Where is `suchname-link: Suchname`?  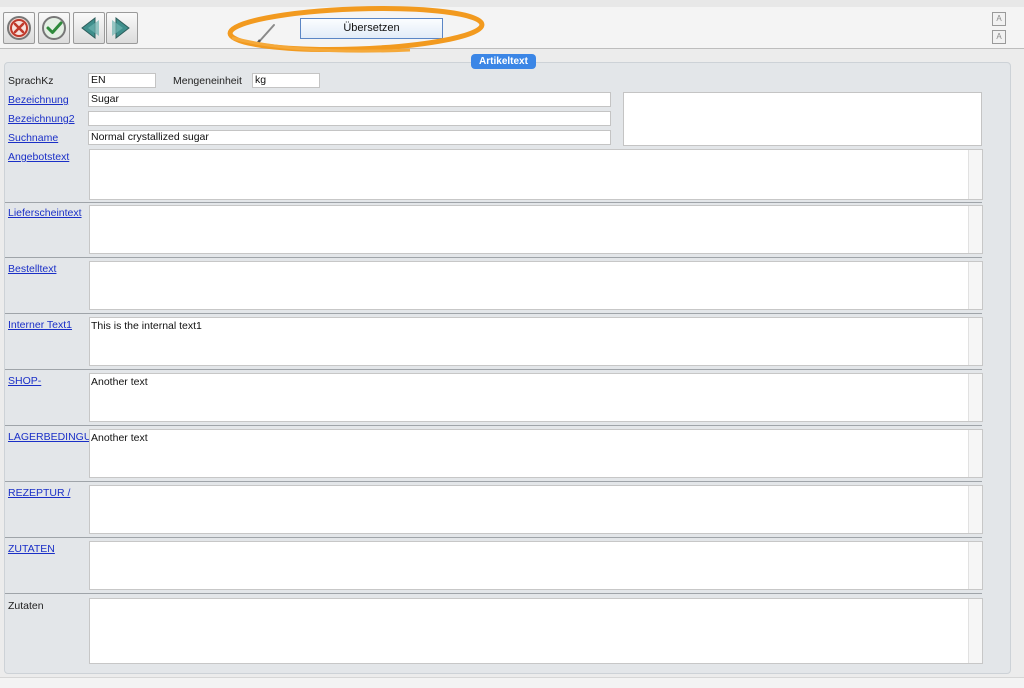
suchname-link: Suchname is located at coordinates (33, 138).